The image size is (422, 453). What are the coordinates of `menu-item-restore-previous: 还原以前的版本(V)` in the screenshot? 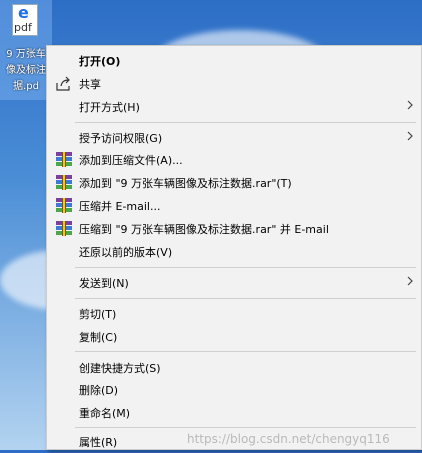 It's located at (234, 251).